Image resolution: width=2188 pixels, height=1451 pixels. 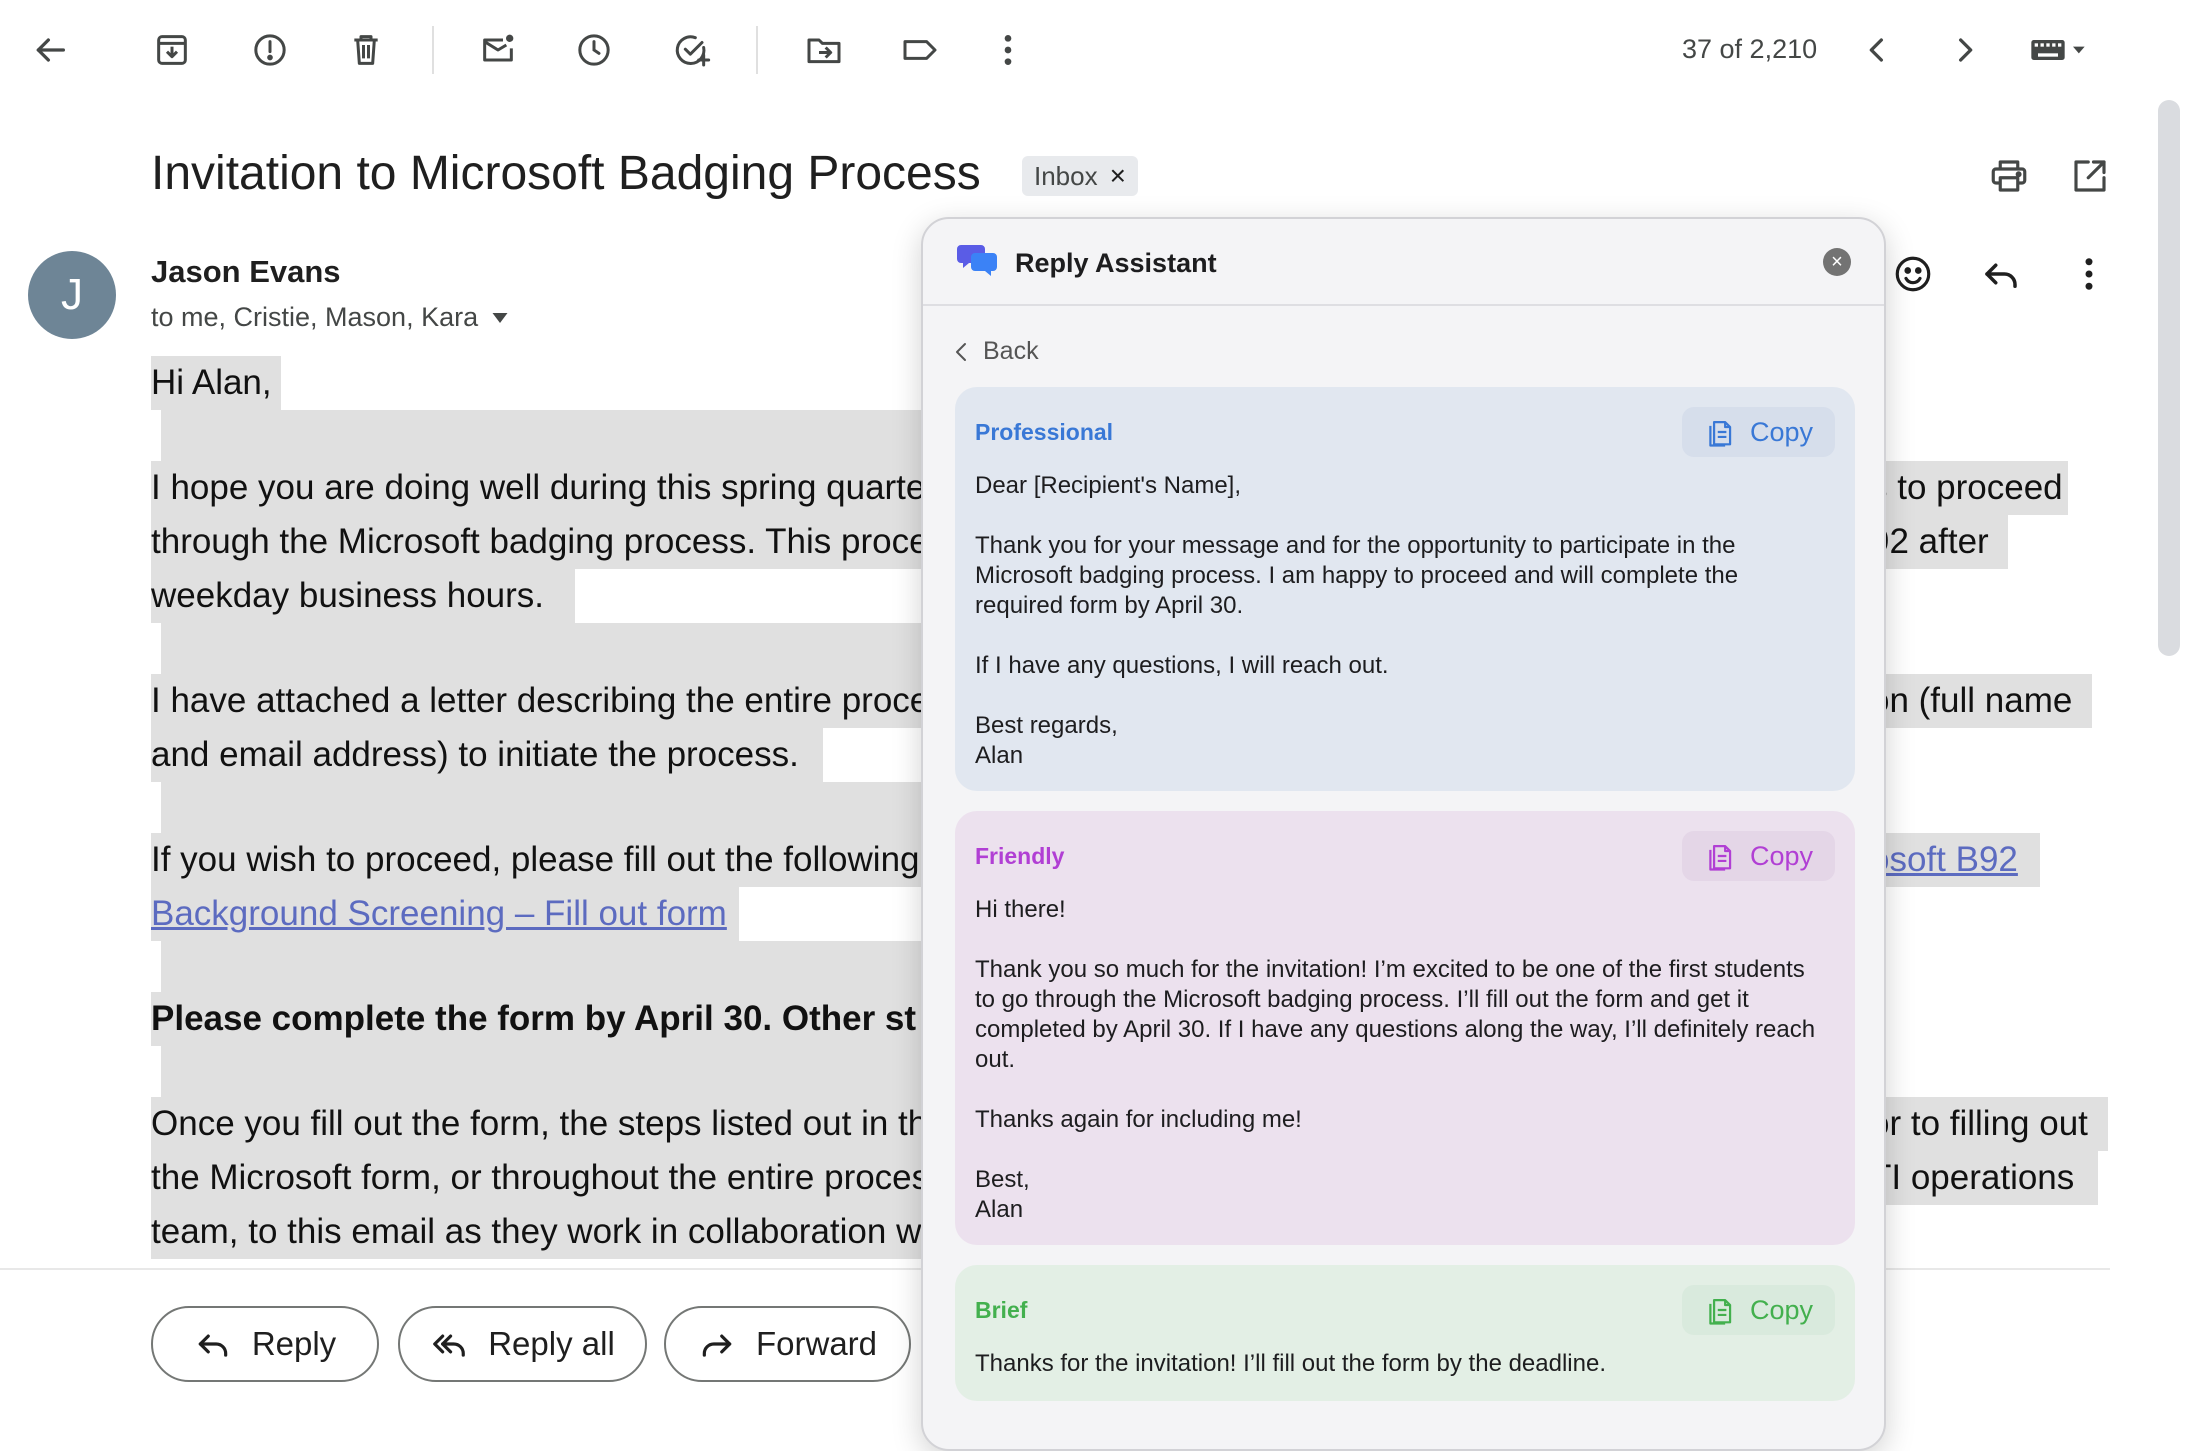 I want to click on remove-label-icon: ×, so click(x=1118, y=176).